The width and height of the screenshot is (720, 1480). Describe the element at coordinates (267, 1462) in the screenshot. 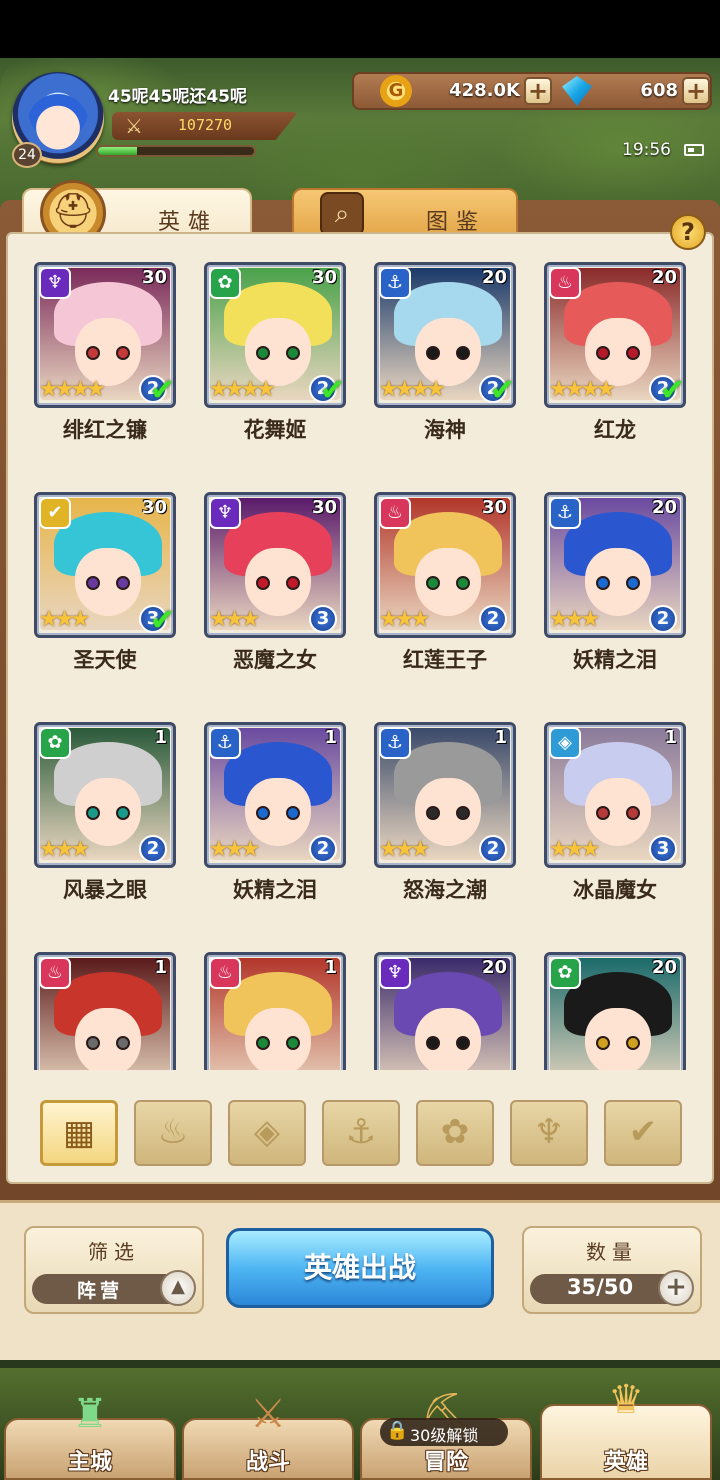

I see `nav-label: 战斗` at that location.